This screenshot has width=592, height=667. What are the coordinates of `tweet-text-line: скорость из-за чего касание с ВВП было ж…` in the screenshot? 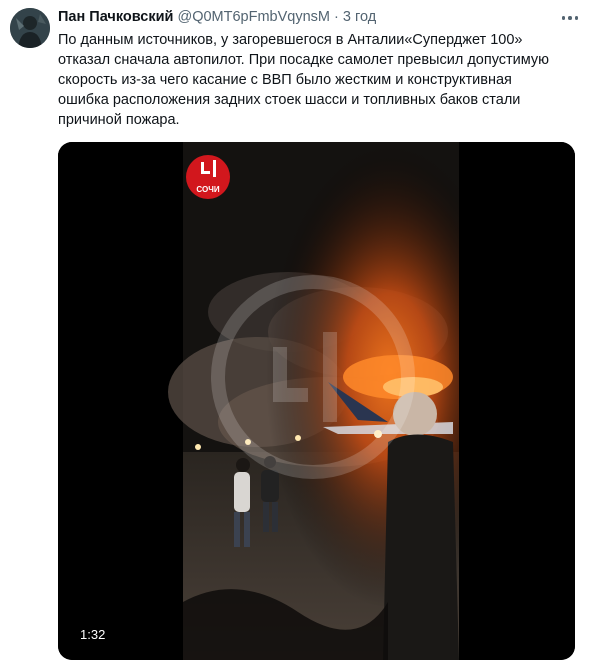 It's located at (285, 80).